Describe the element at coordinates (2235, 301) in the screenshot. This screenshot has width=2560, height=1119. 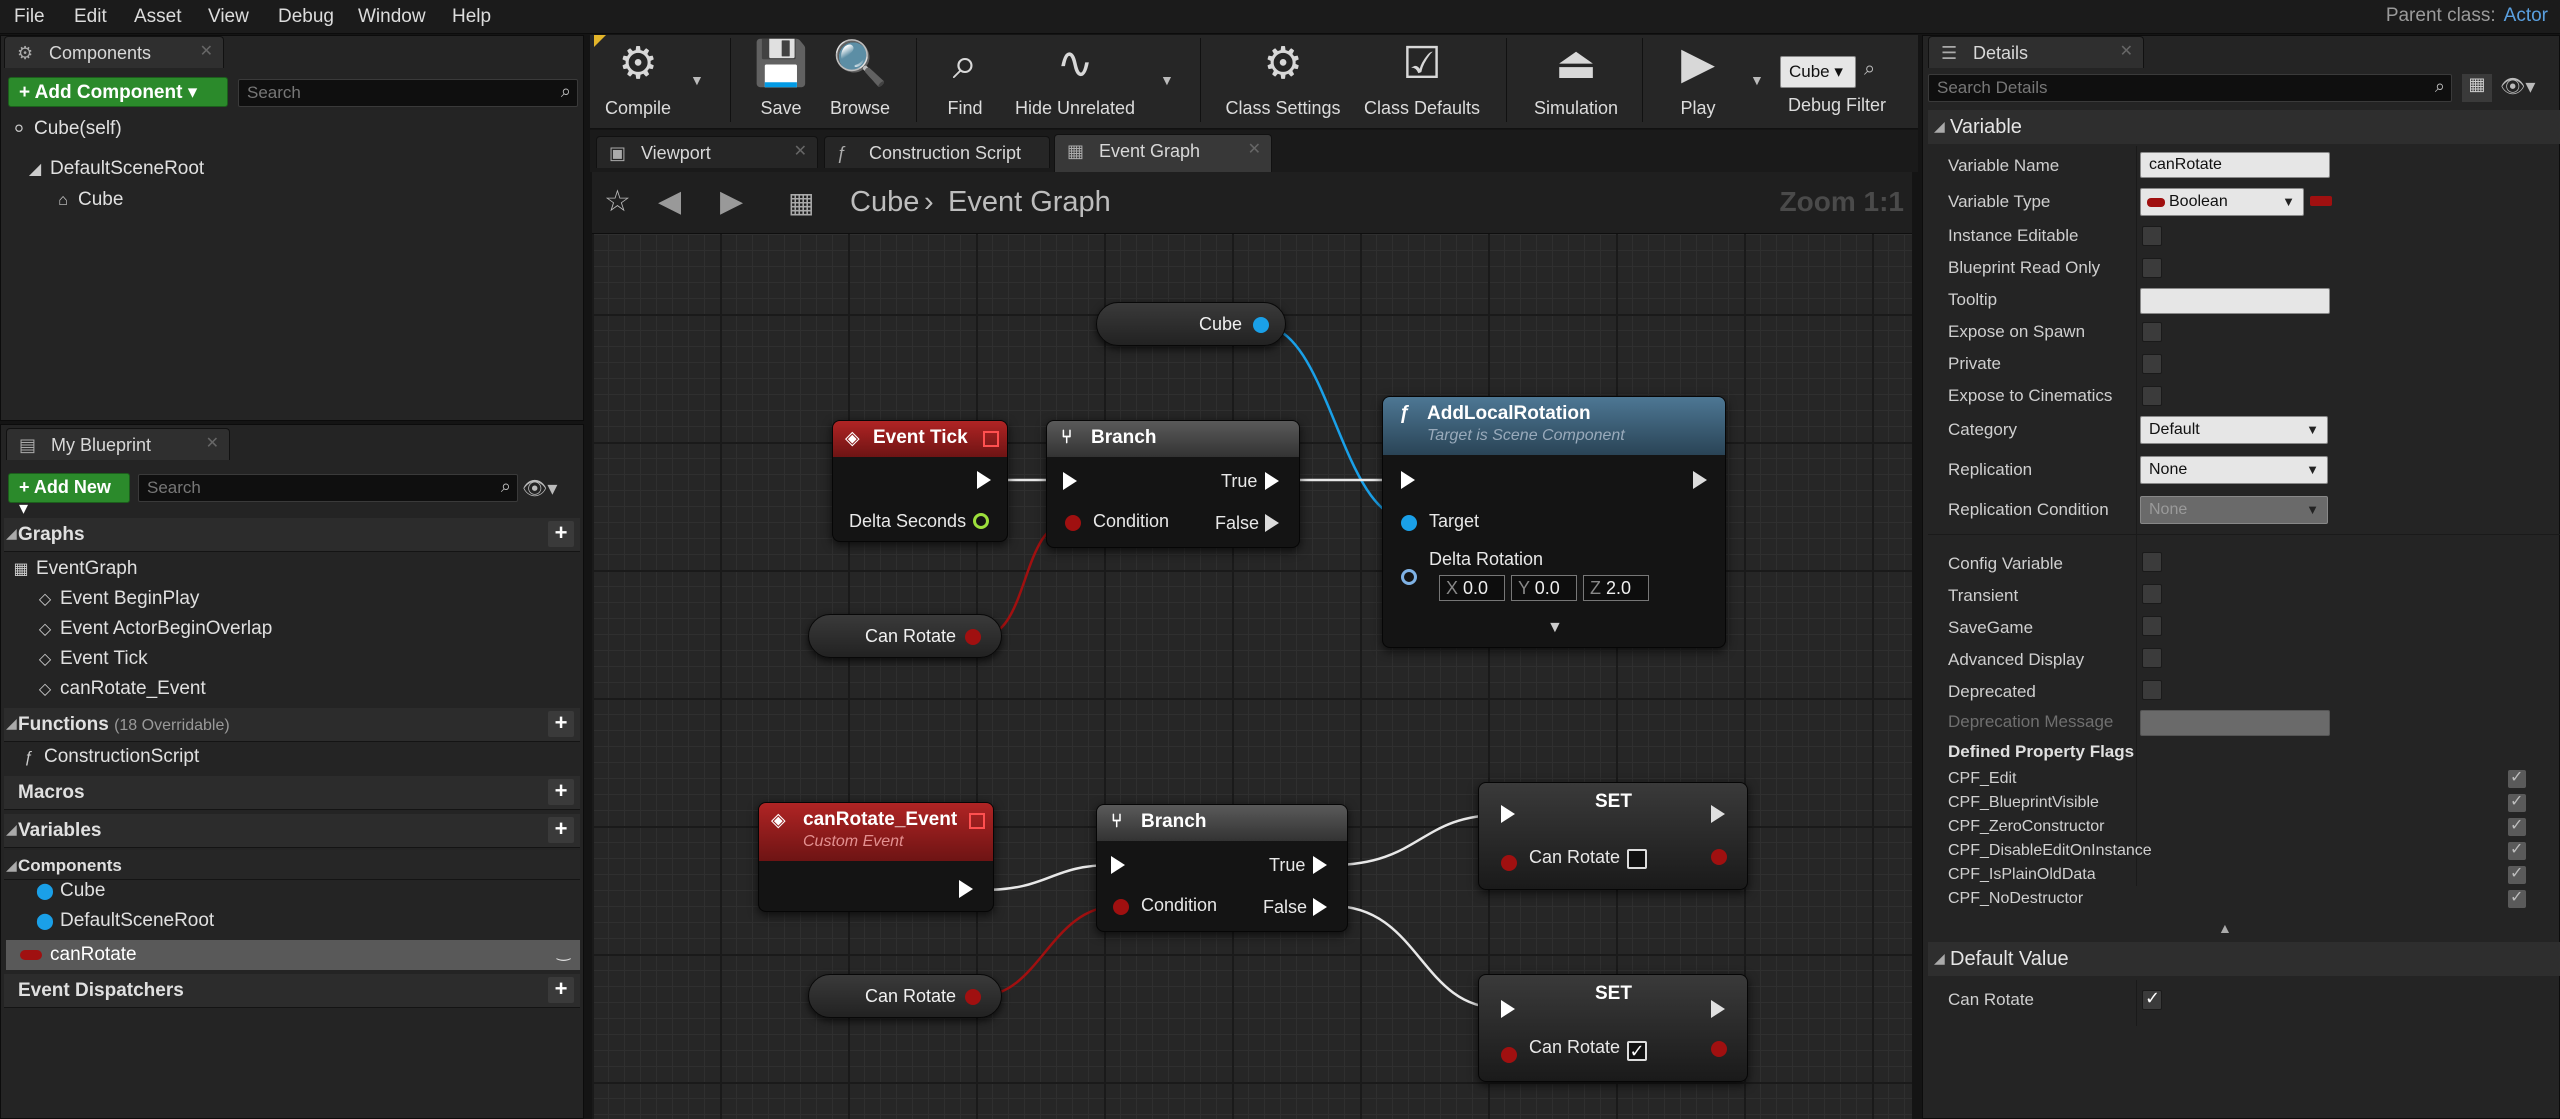
I see `tooltip-input` at that location.